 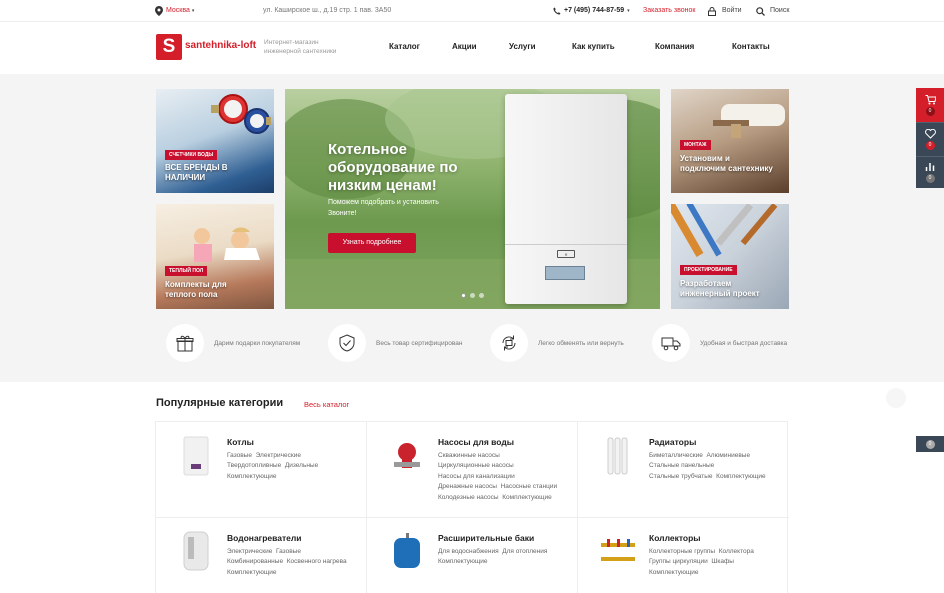 What do you see at coordinates (726, 163) in the screenshot?
I see `tile-caption: Установим и подключим сантехнику` at bounding box center [726, 163].